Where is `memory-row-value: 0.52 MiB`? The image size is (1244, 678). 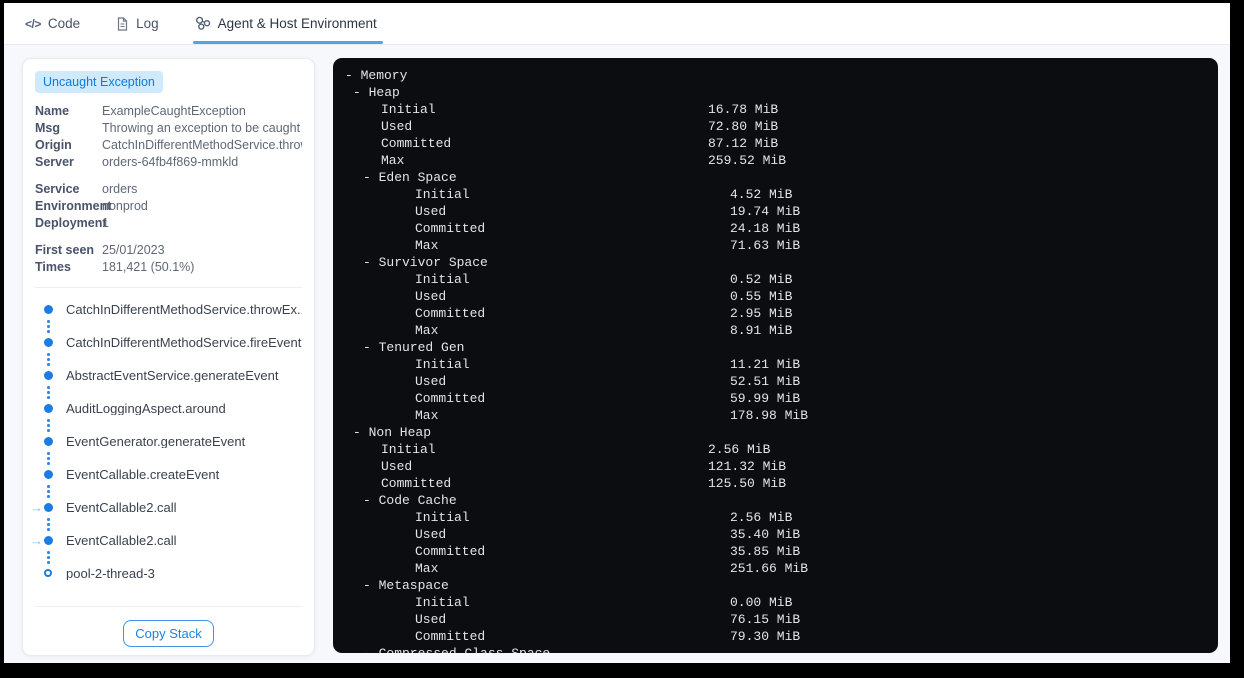
memory-row-value: 0.52 MiB is located at coordinates (761, 279).